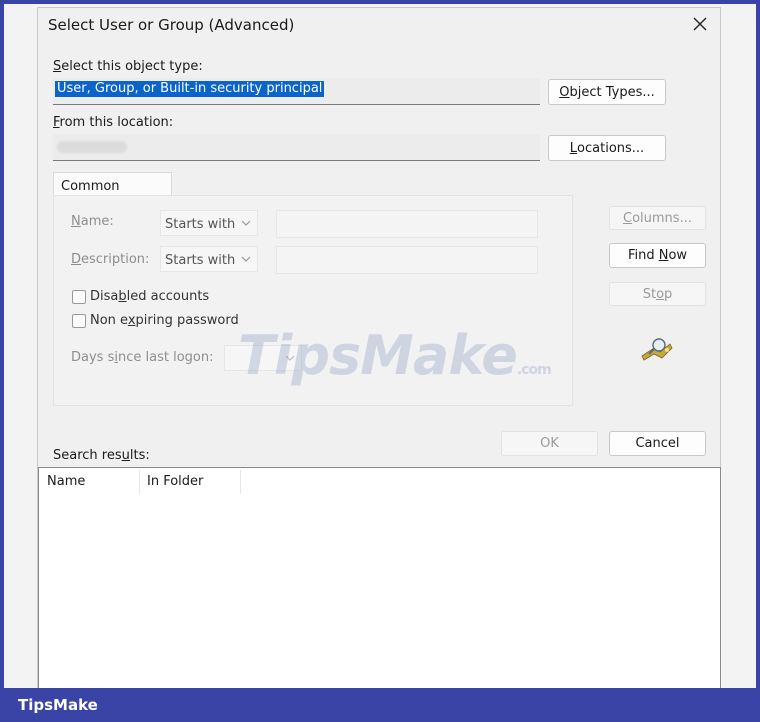  What do you see at coordinates (657, 351) in the screenshot?
I see `search-binoculars-icon` at bounding box center [657, 351].